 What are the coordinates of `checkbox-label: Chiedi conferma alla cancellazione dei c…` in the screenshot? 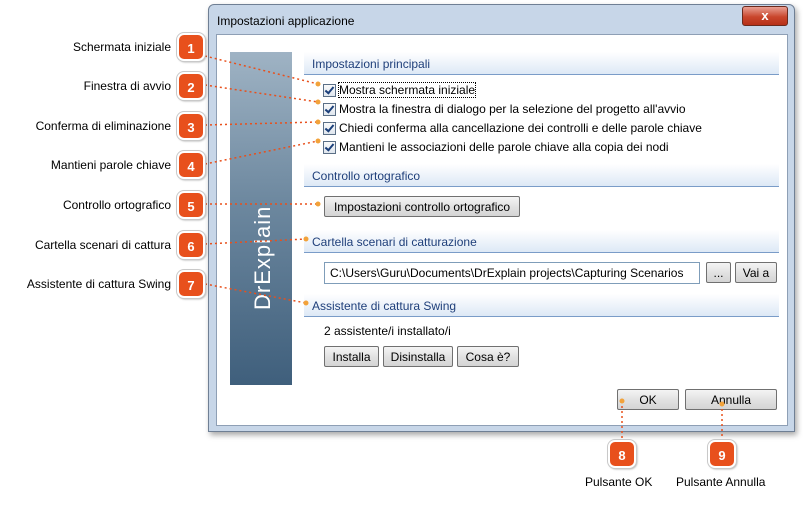 It's located at (520, 128).